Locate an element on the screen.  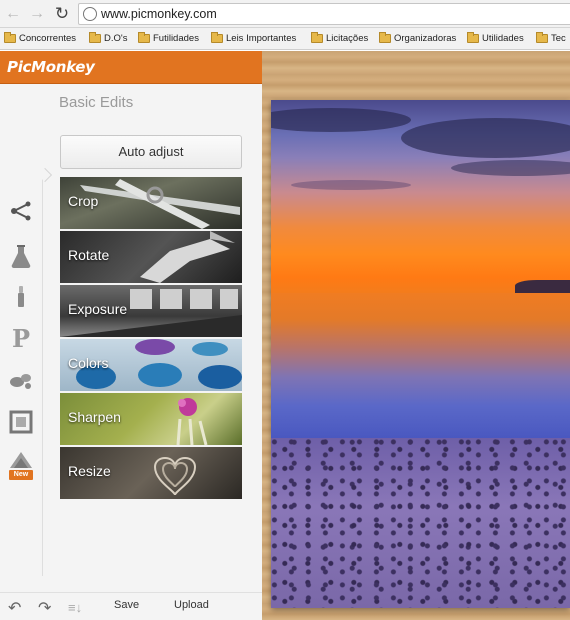
bookmark-folder: Tec is located at coordinates (550, 39).